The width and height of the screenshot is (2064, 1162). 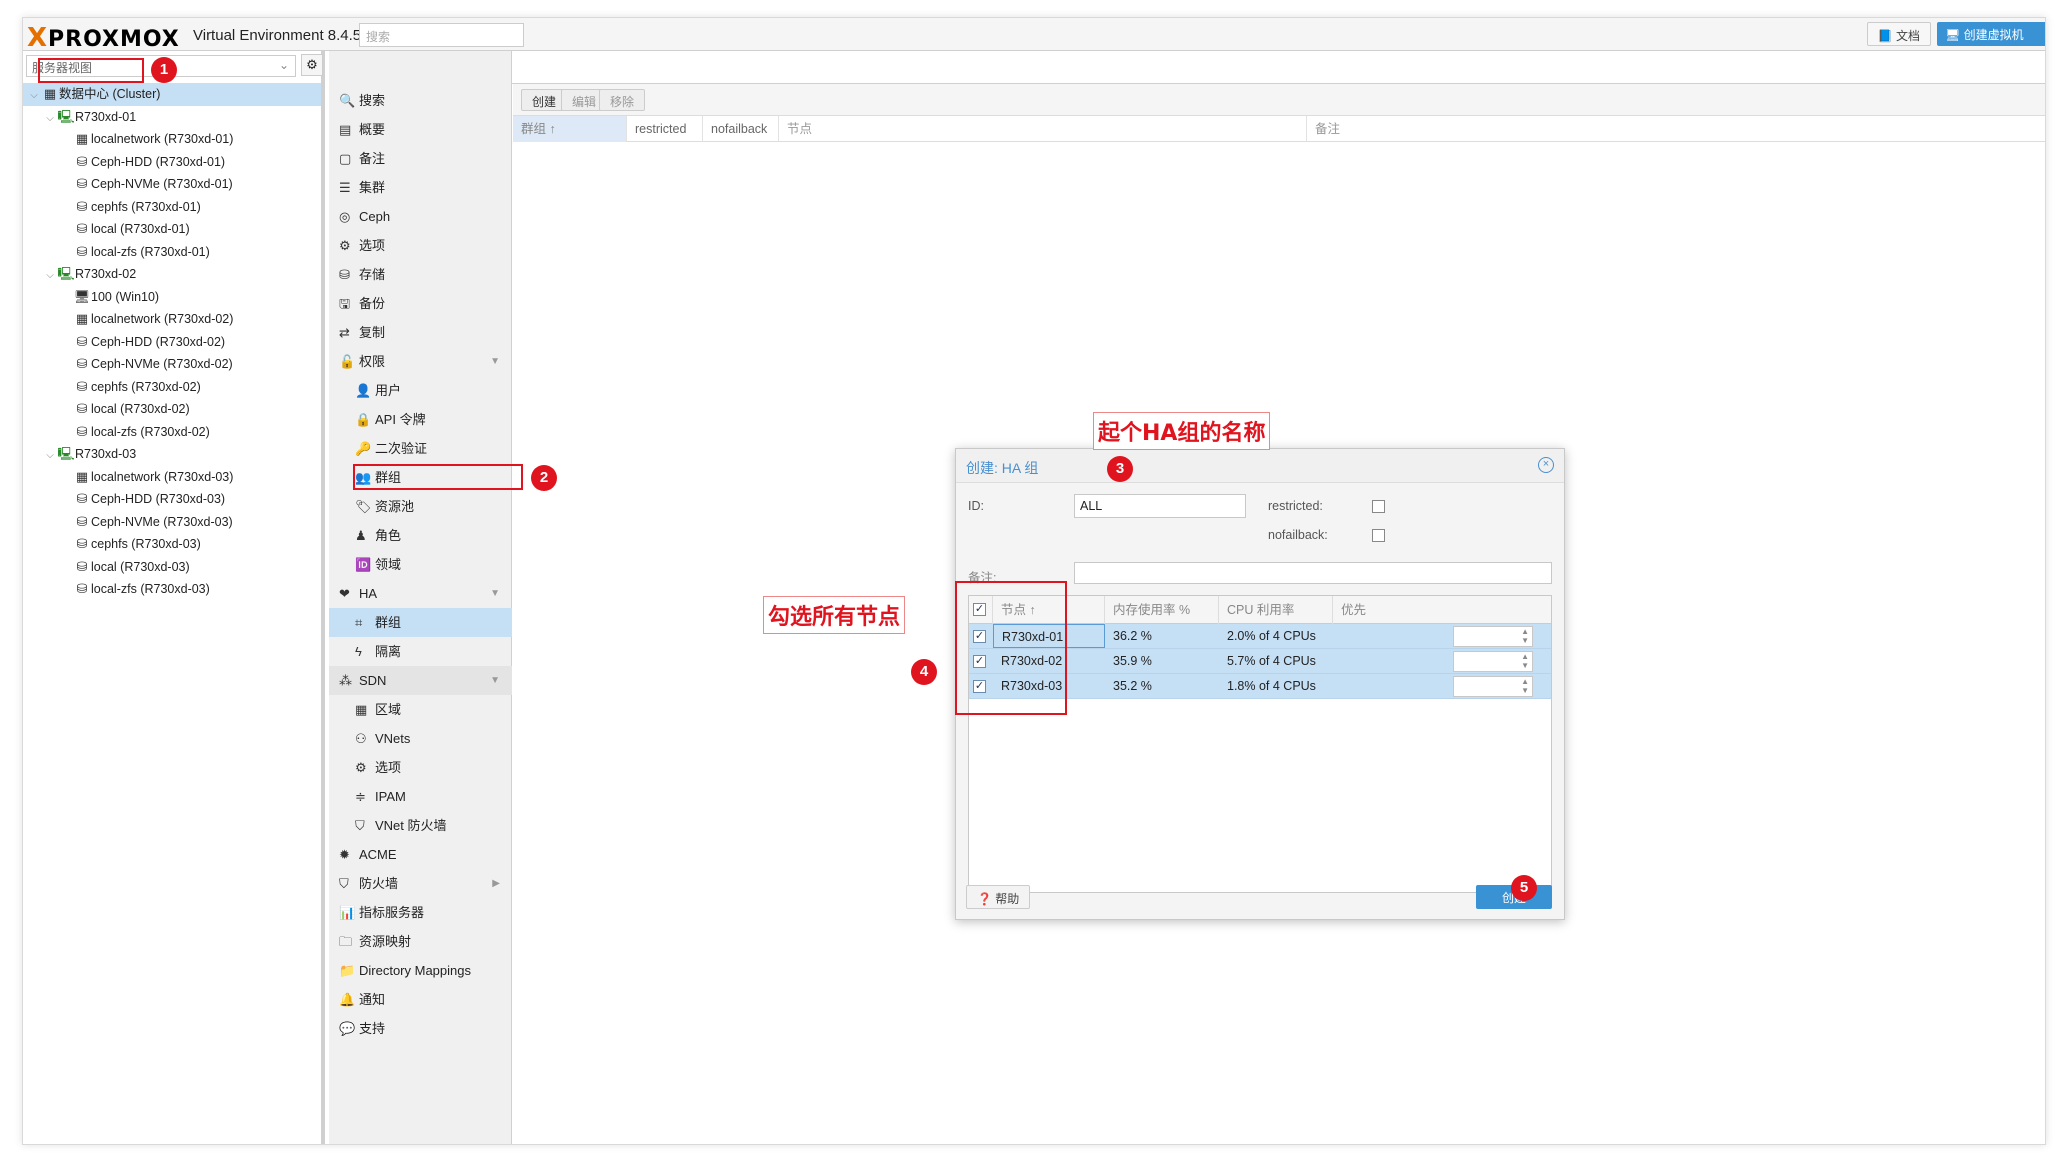 I want to click on nav-item-label: 防火墙, so click(x=379, y=883).